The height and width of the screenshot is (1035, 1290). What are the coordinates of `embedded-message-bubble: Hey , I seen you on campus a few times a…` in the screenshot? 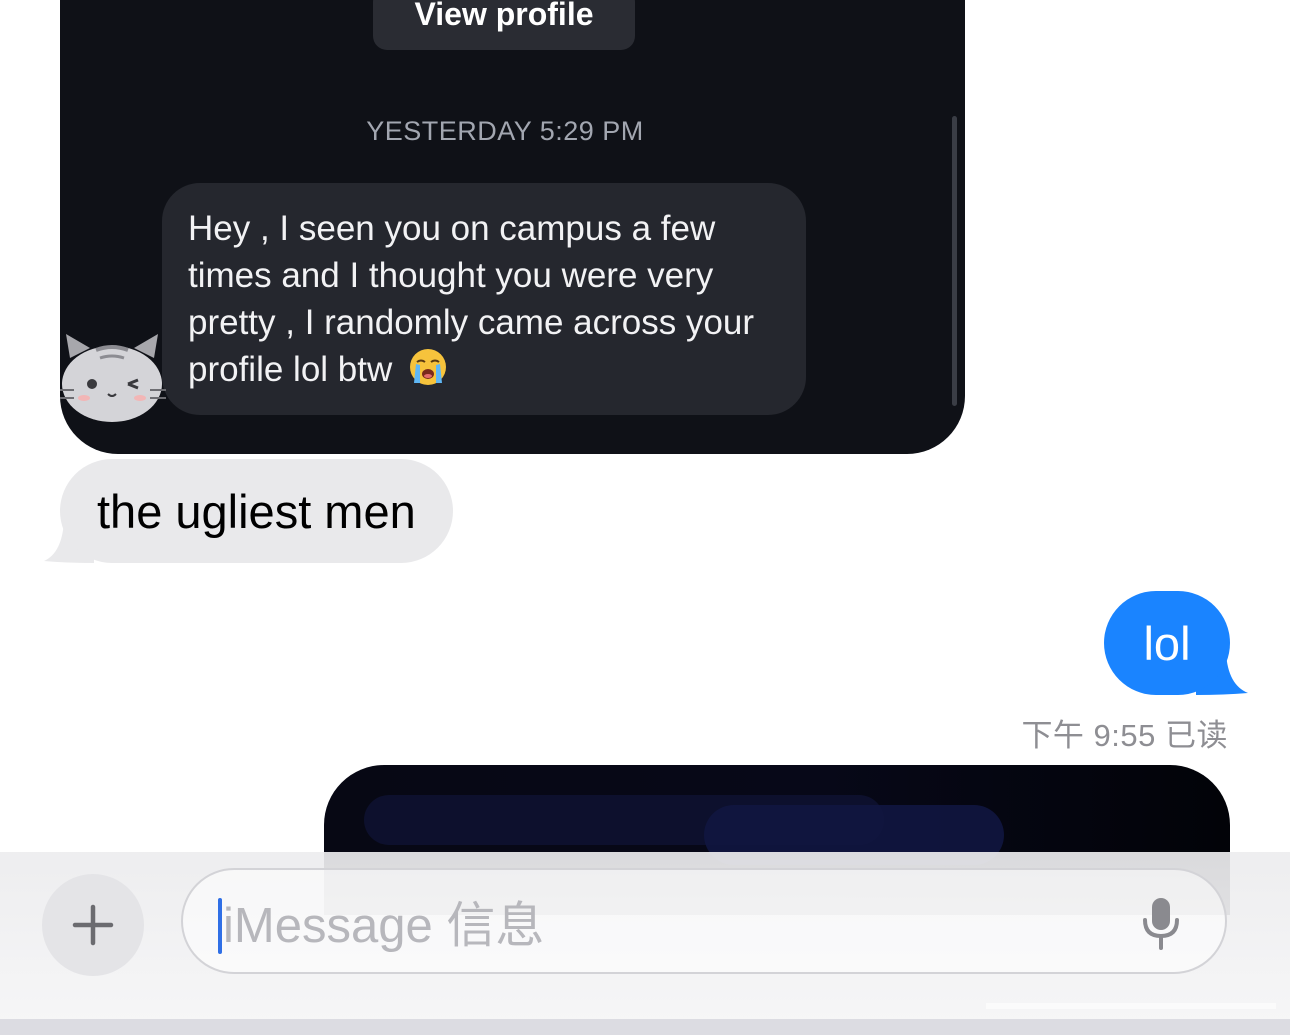 It's located at (484, 299).